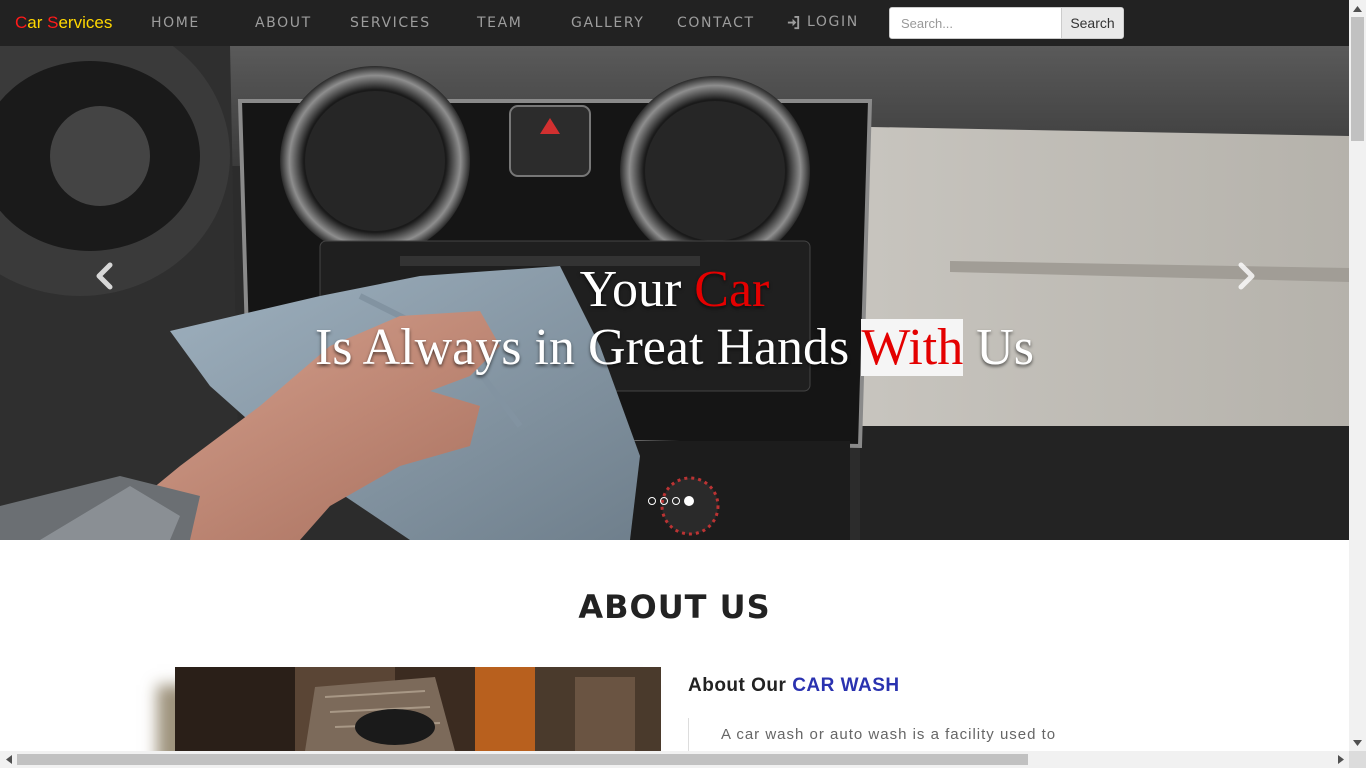 This screenshot has width=1366, height=768. What do you see at coordinates (53, 22) in the screenshot?
I see `brand-letter-s: S` at bounding box center [53, 22].